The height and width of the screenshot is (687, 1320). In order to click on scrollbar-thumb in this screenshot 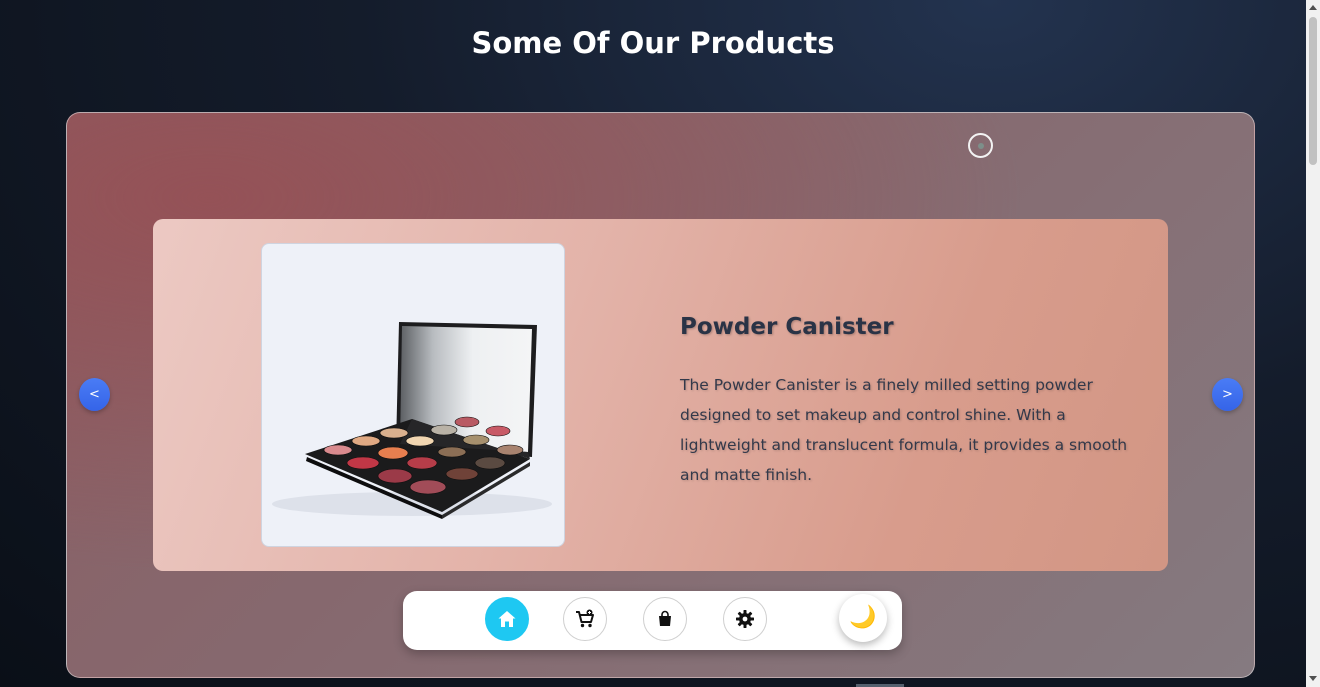, I will do `click(1313, 91)`.